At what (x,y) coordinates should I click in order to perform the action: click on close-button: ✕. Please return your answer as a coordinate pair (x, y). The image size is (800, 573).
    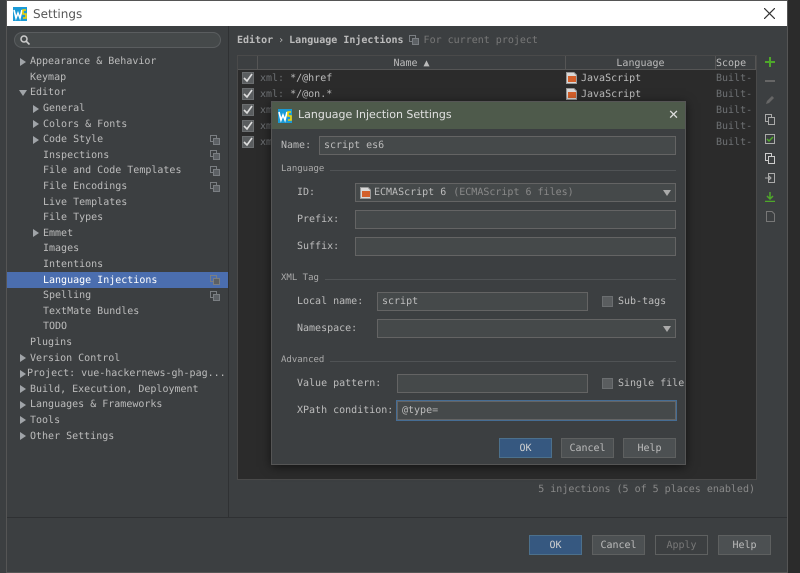
    Looking at the image, I should click on (673, 116).